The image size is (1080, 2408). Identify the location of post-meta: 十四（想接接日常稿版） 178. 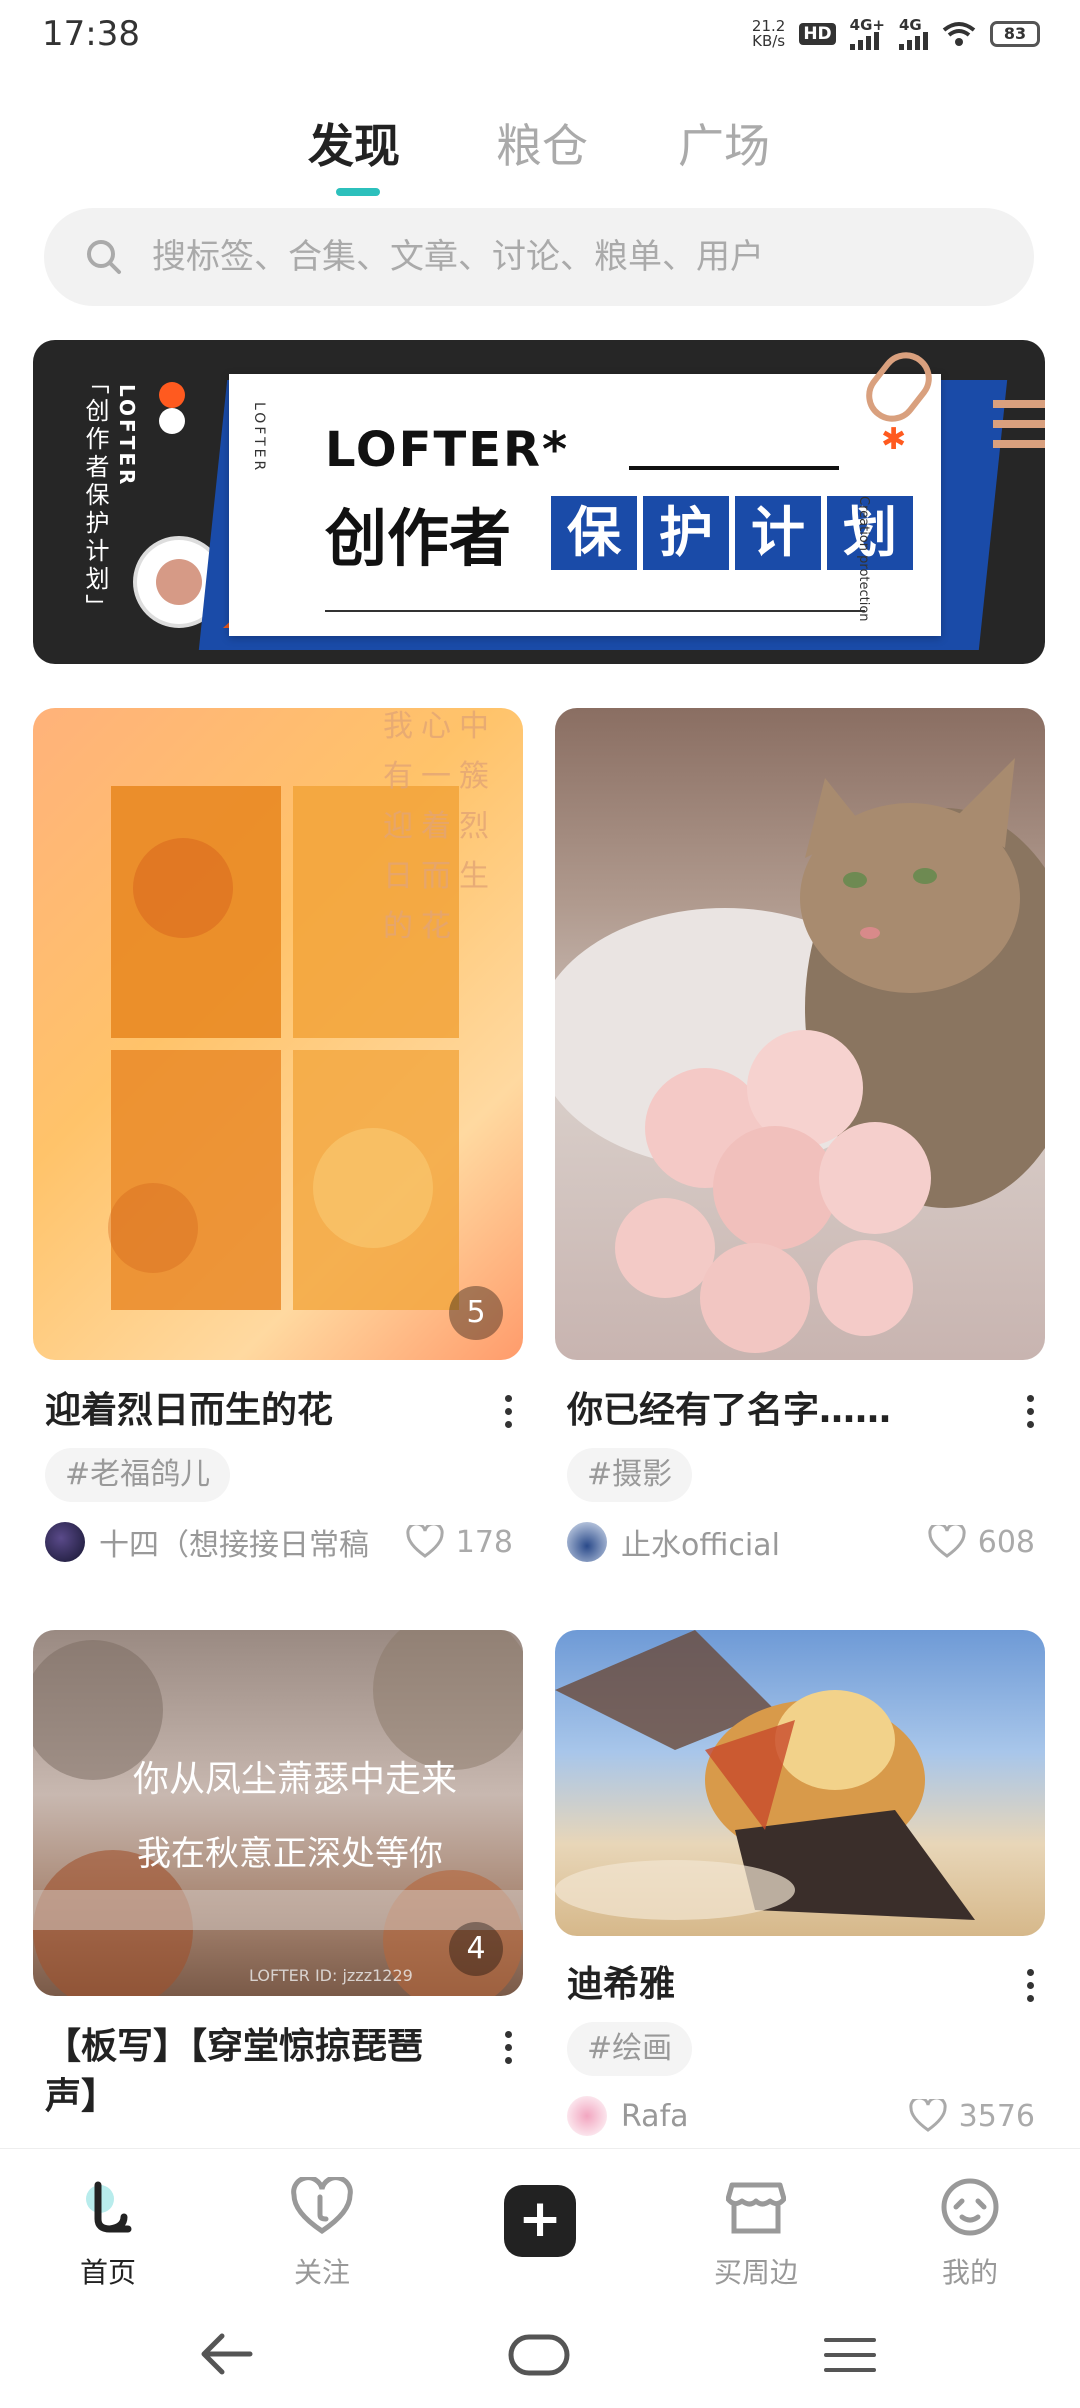
(284, 1542).